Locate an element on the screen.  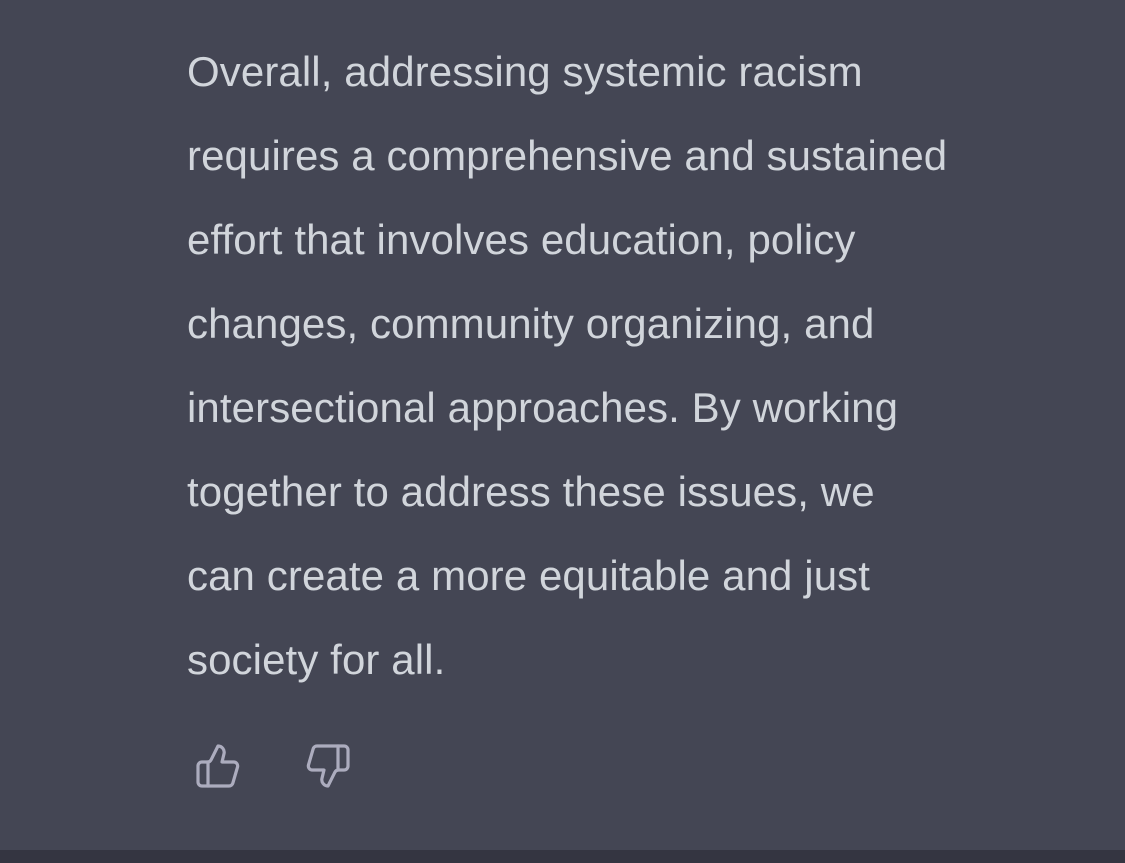
message-line: intersectional approaches. By working is located at coordinates (543, 407).